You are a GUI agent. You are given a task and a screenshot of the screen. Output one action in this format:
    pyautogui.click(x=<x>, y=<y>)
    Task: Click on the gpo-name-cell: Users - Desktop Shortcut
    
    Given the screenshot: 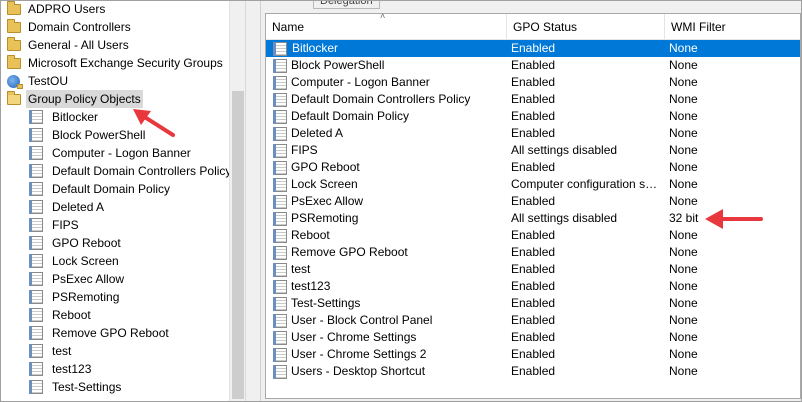 What is the action you would take?
    pyautogui.click(x=388, y=371)
    